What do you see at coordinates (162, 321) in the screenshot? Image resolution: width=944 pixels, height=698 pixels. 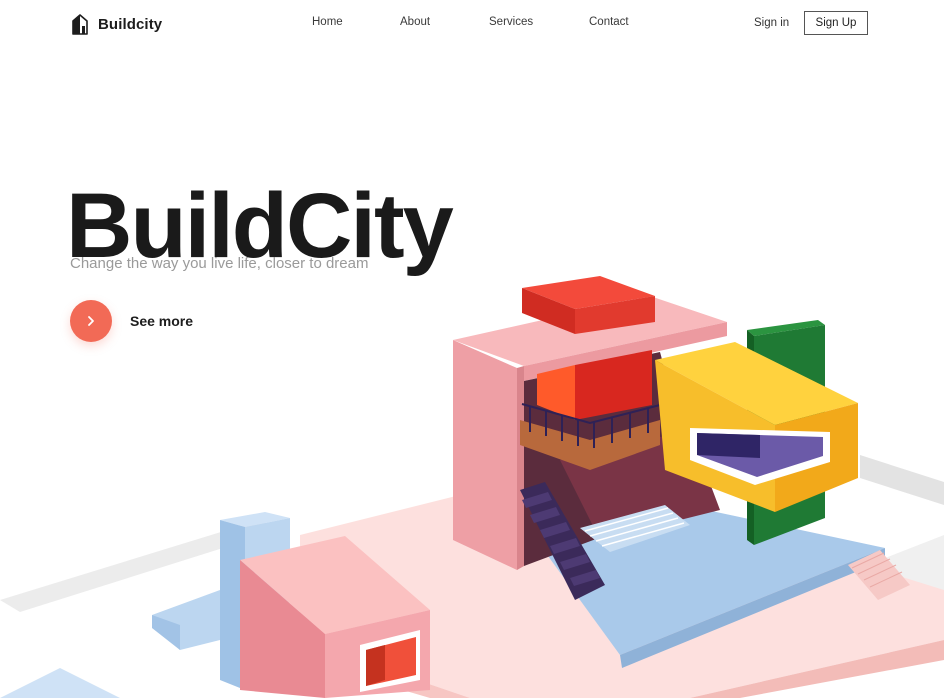 I see `see-more-label: See more` at bounding box center [162, 321].